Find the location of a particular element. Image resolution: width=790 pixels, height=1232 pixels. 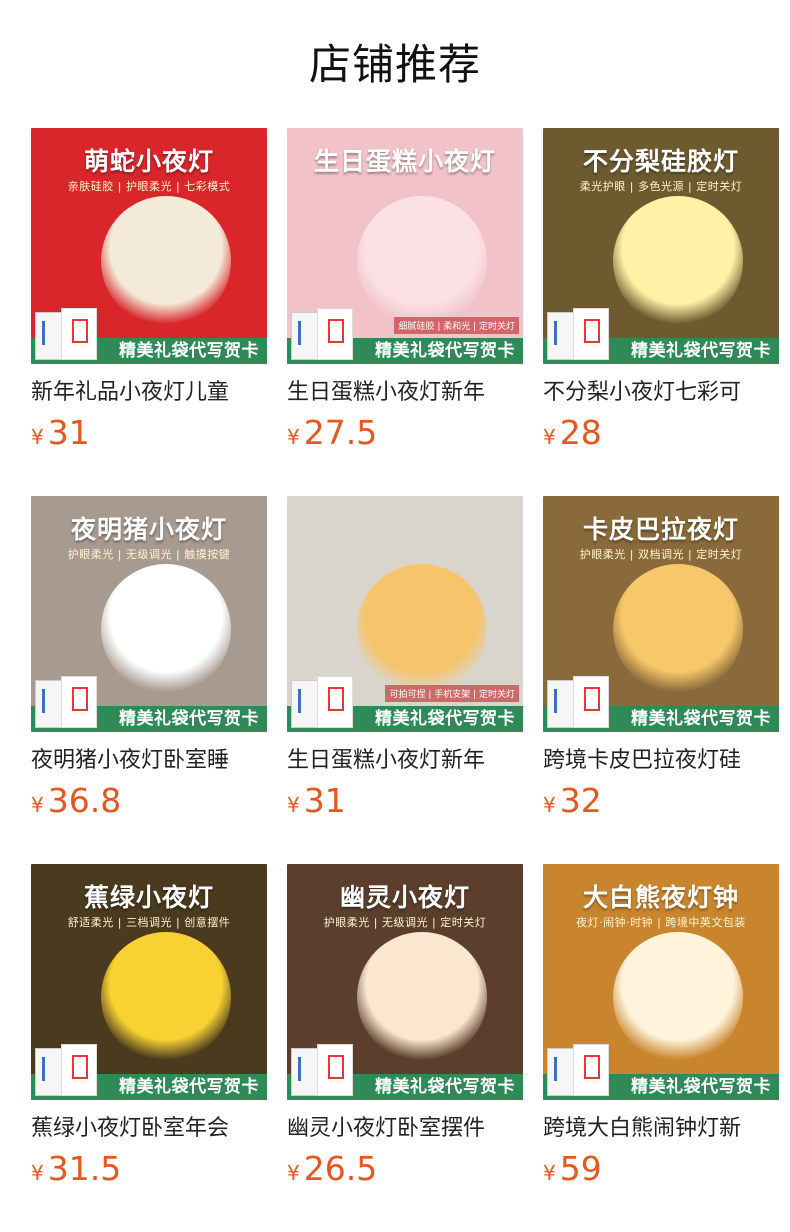

product-image: 蕉绿小夜灯 舒适柔光 | 三档调光 | 创意摆件 精美礼袋代写贺卡 is located at coordinates (149, 982).